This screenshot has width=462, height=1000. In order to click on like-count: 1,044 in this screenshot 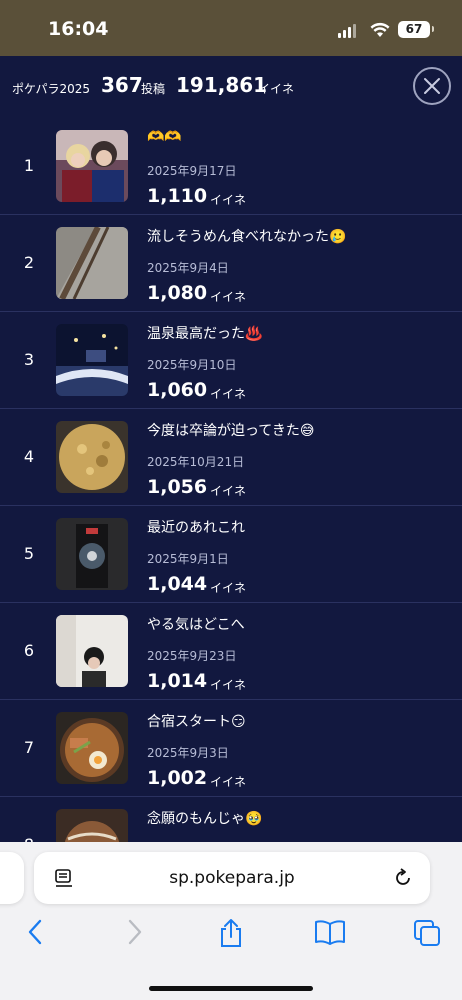, I will do `click(177, 584)`.